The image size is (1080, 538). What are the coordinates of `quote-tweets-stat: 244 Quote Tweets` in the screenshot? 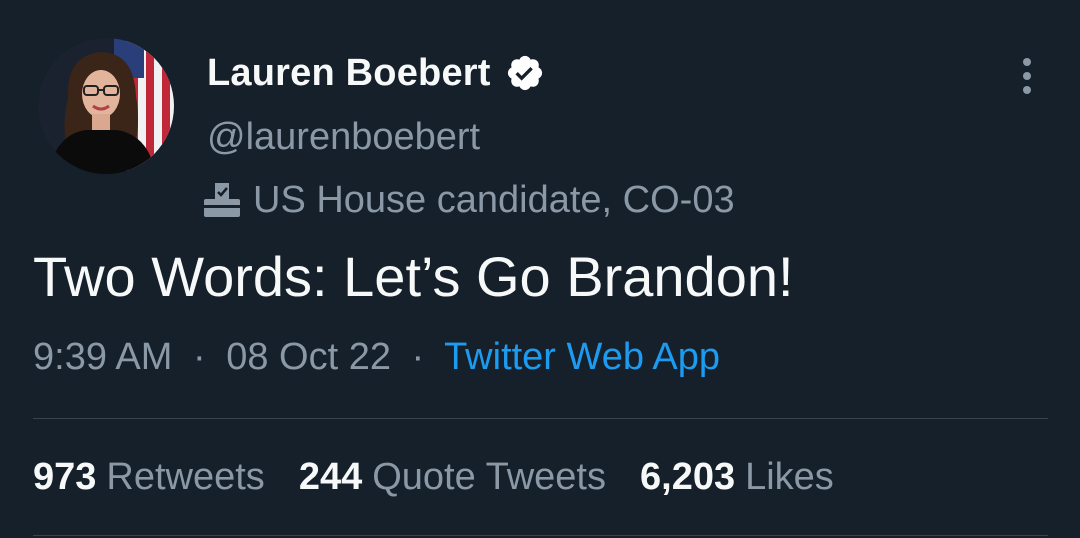 It's located at (452, 477).